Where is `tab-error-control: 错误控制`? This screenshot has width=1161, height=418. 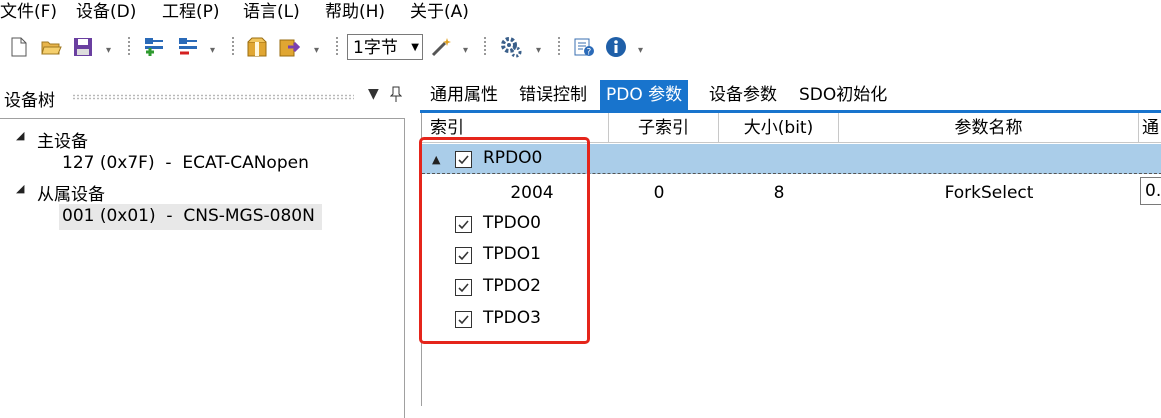
tab-error-control: 错误控制 is located at coordinates (553, 95).